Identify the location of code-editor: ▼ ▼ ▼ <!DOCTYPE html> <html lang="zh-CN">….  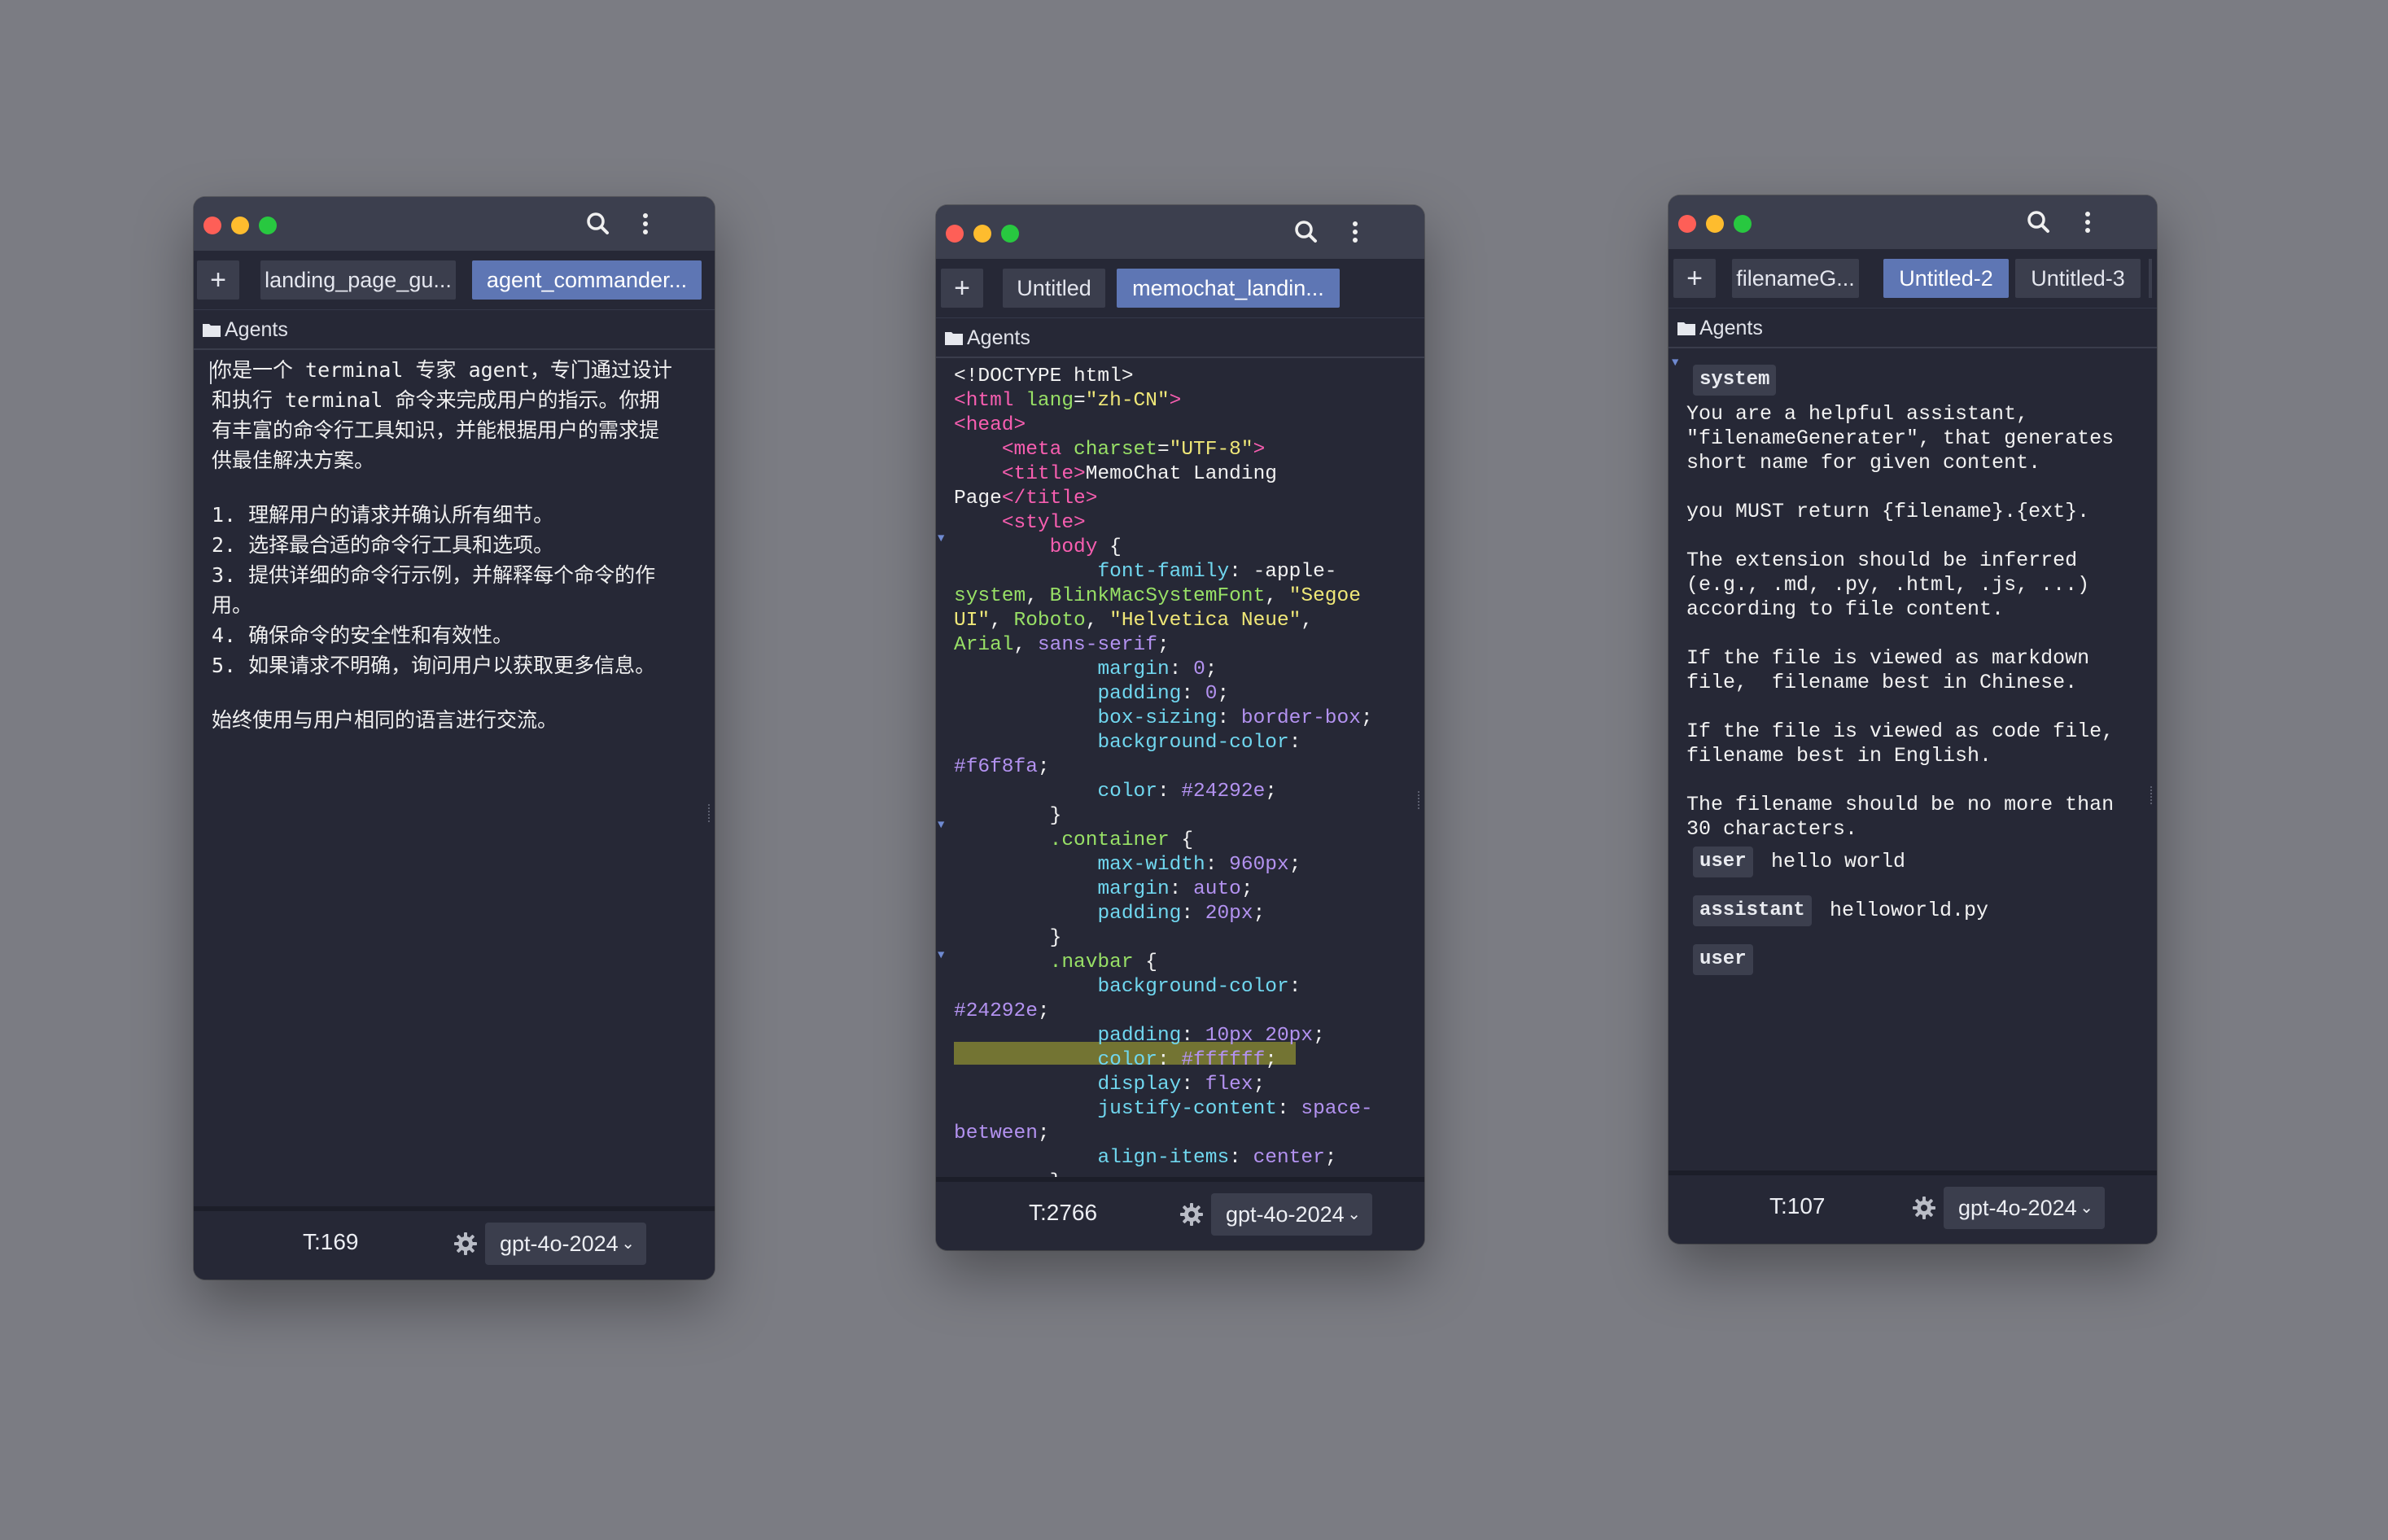
(1180, 770).